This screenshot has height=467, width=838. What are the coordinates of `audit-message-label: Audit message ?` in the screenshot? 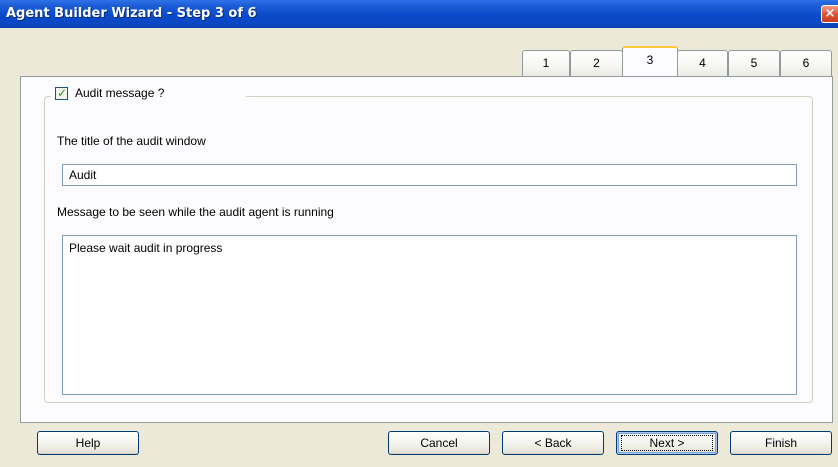 It's located at (120, 93).